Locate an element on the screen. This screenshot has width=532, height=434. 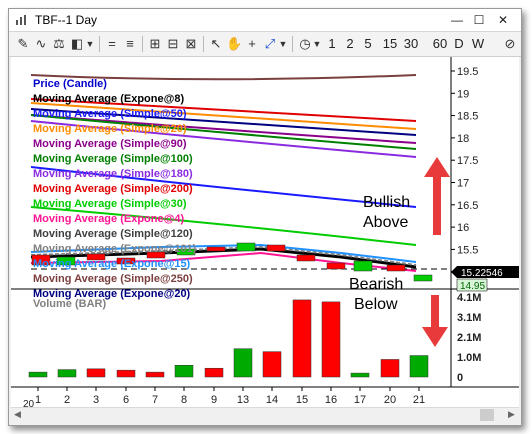
price-tick-label: 16.5 is located at coordinates (467, 206).